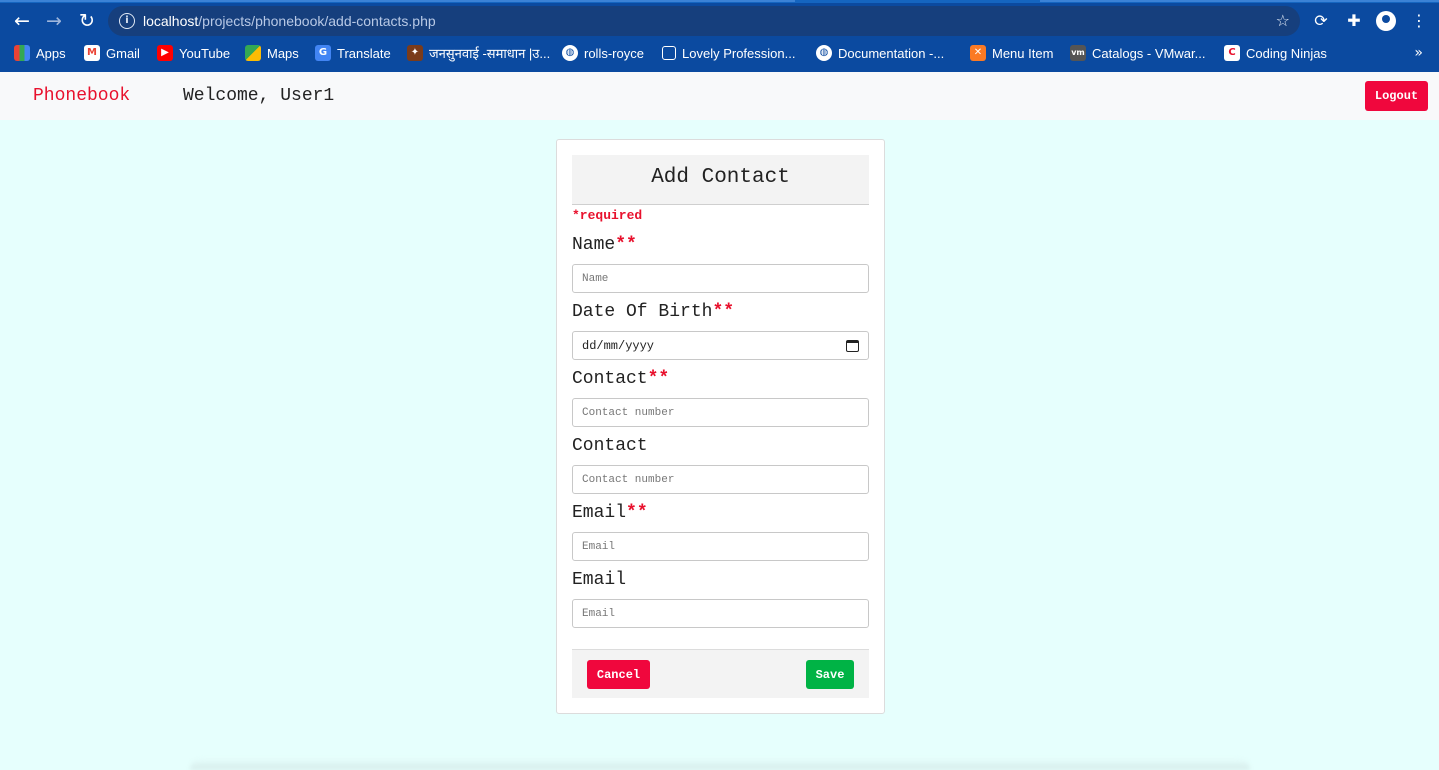 Image resolution: width=1439 pixels, height=770 pixels. What do you see at coordinates (51, 53) in the screenshot?
I see `bookmark-label: Apps` at bounding box center [51, 53].